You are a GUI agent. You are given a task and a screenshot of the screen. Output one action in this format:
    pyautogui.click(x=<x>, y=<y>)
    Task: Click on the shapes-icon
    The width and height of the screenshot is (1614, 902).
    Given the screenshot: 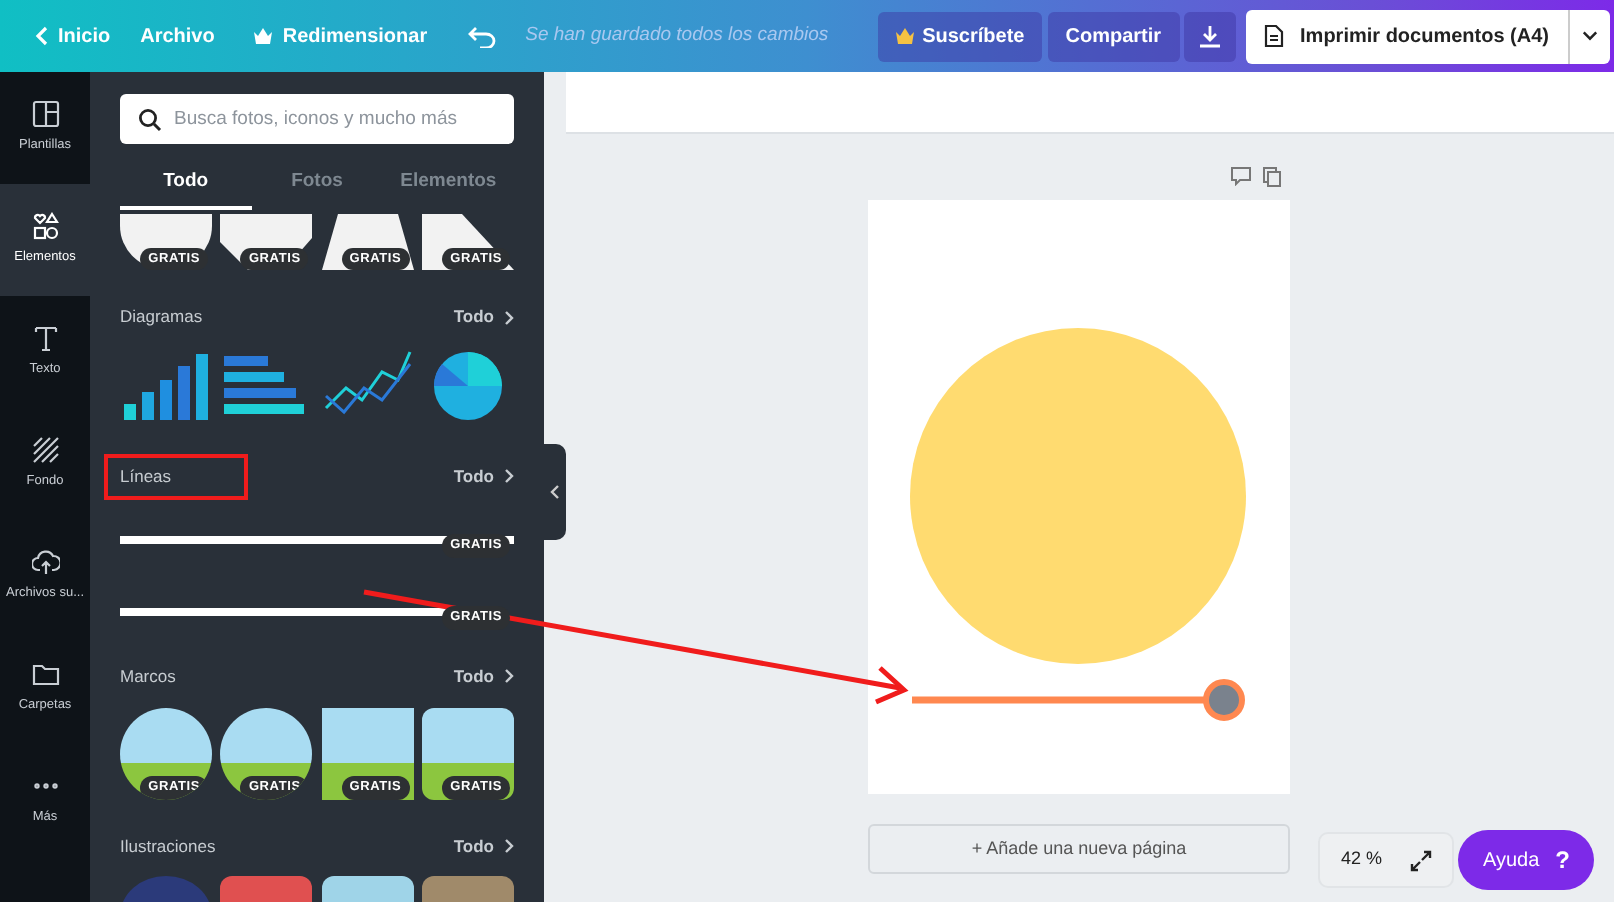 What is the action you would take?
    pyautogui.click(x=45, y=226)
    